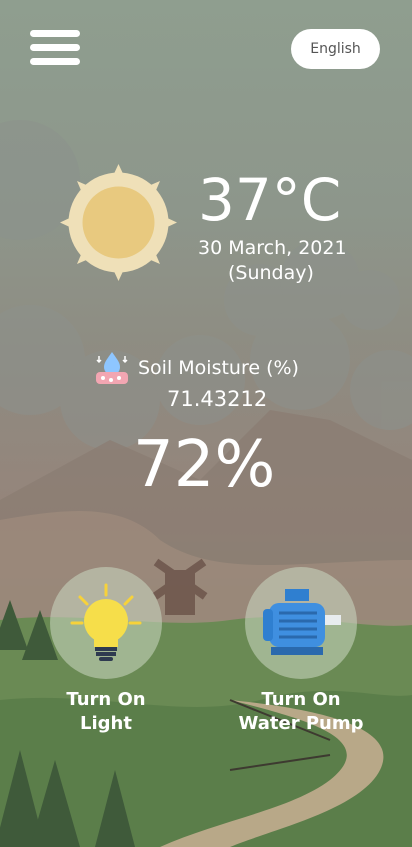 Image resolution: width=412 pixels, height=847 pixels. Describe the element at coordinates (217, 399) in the screenshot. I see `soil-moisture-raw-value: 71.43212` at that location.